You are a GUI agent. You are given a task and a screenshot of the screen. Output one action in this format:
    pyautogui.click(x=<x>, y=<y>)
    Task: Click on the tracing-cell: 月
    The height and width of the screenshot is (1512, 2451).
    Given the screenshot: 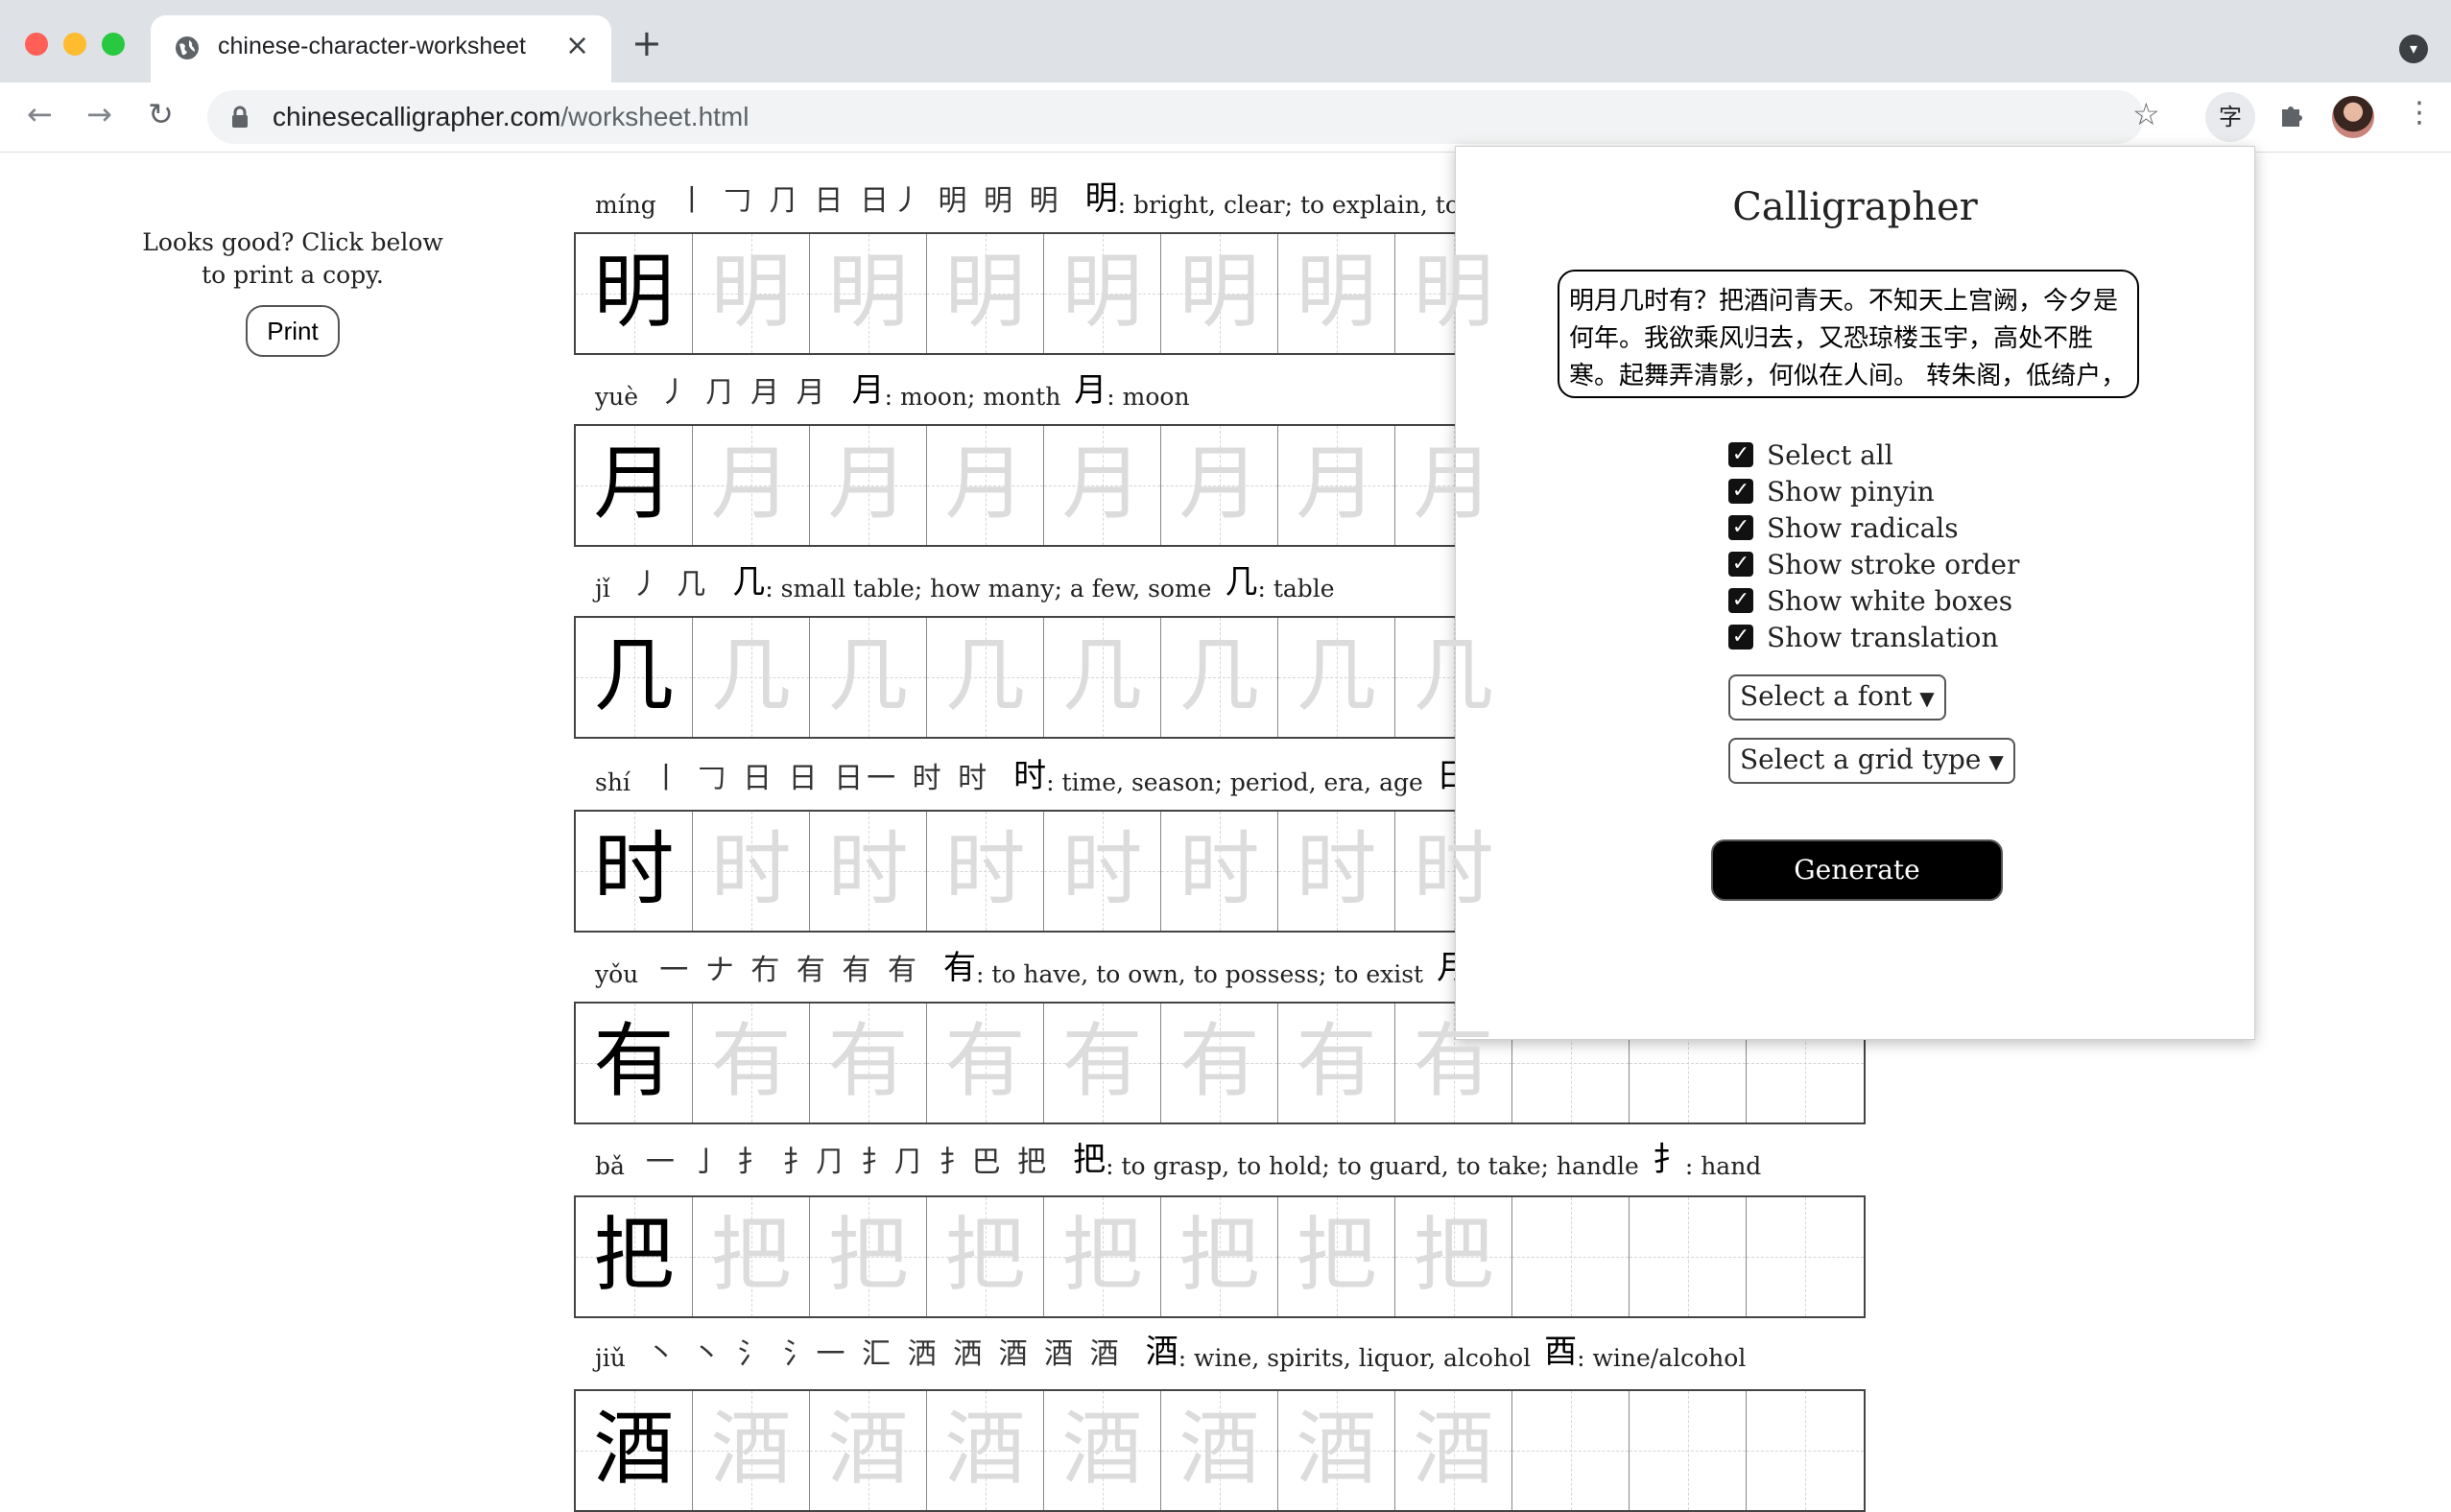 What is the action you would take?
    pyautogui.click(x=751, y=485)
    